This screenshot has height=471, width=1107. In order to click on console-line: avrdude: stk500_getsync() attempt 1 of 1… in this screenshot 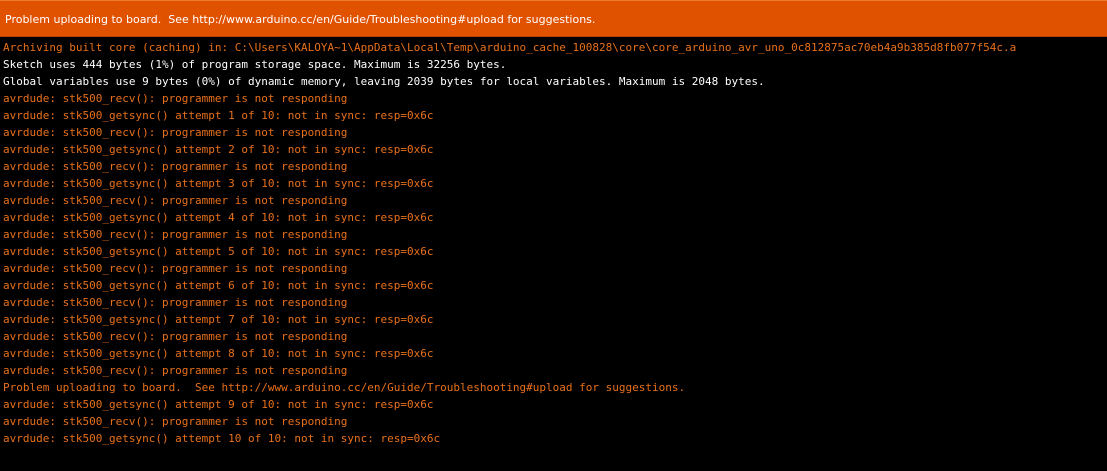, I will do `click(218, 115)`.